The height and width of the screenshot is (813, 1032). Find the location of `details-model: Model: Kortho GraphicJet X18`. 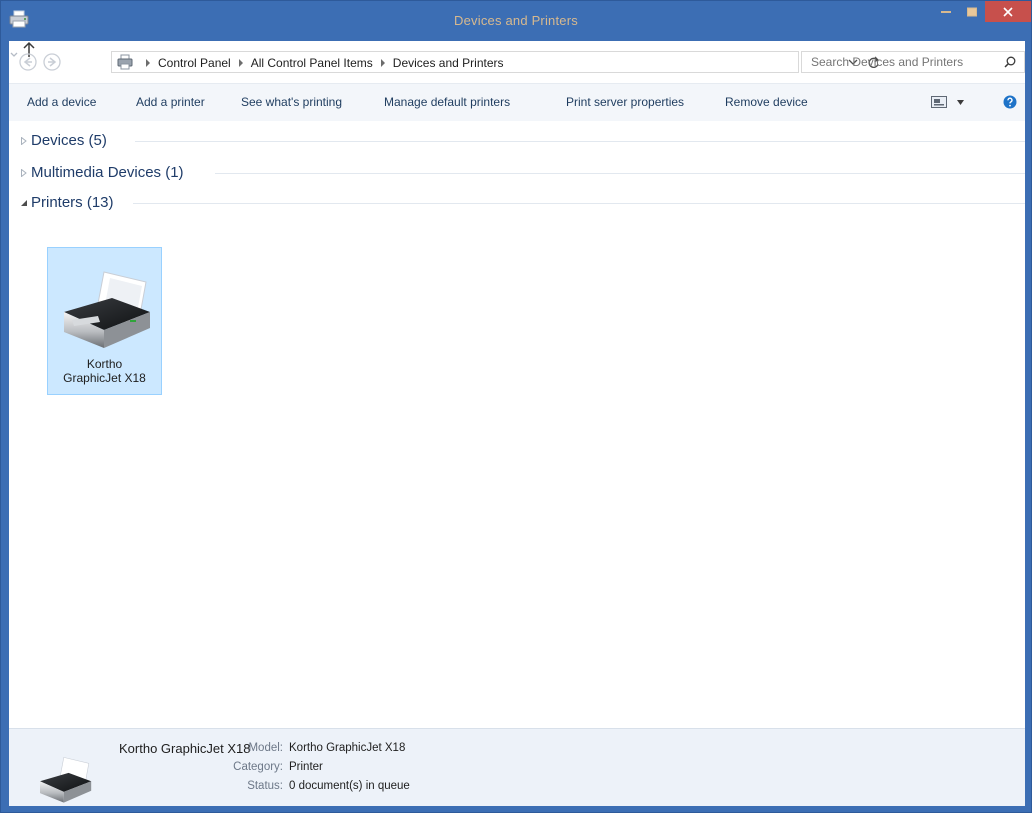

details-model: Model: Kortho GraphicJet X18 is located at coordinates (312, 748).